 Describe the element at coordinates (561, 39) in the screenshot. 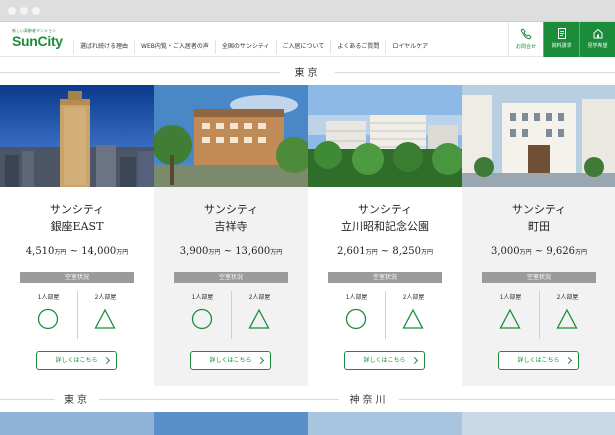

I see `request-brochure-button: 資料請求` at that location.